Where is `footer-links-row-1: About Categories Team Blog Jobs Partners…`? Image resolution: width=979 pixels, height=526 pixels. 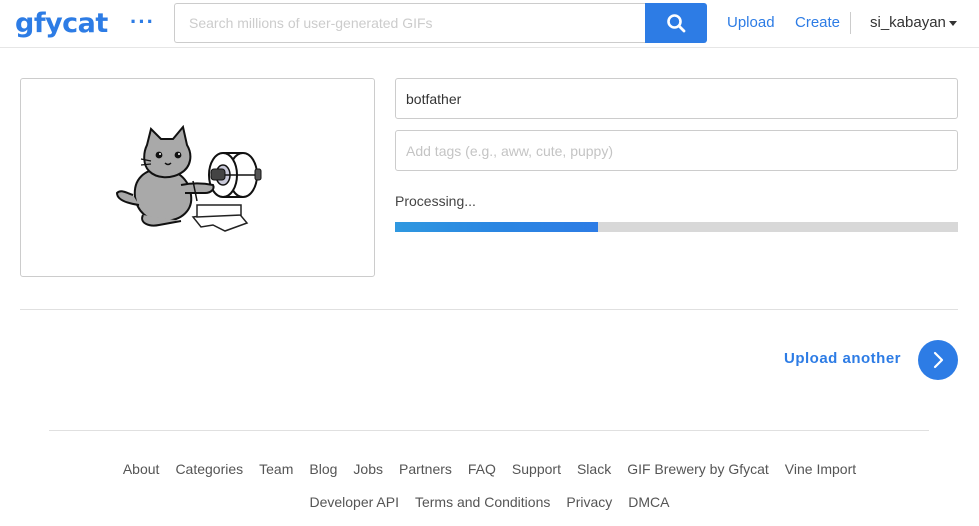 footer-links-row-1: About Categories Team Blog Jobs Partners… is located at coordinates (489, 469).